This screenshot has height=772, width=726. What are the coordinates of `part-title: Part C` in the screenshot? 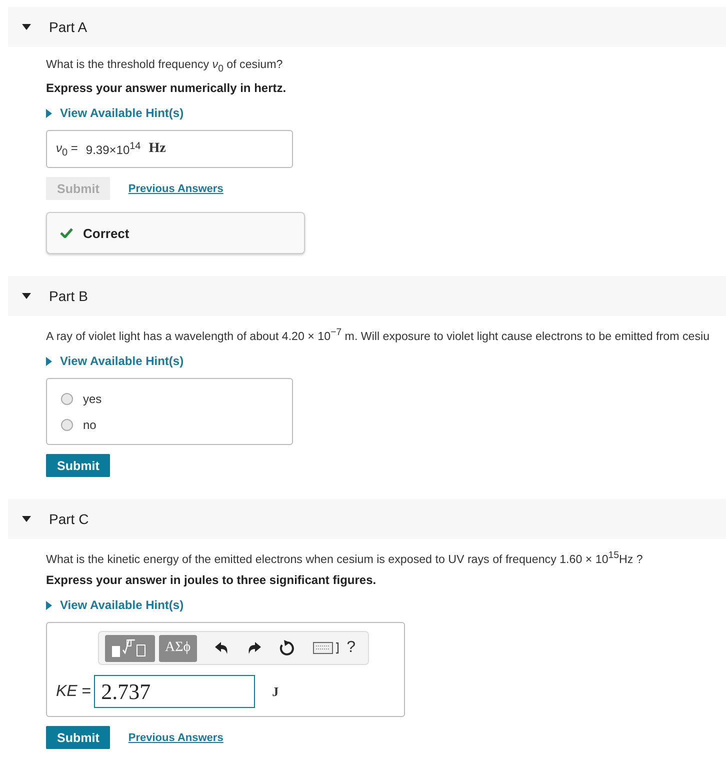 It's located at (69, 519).